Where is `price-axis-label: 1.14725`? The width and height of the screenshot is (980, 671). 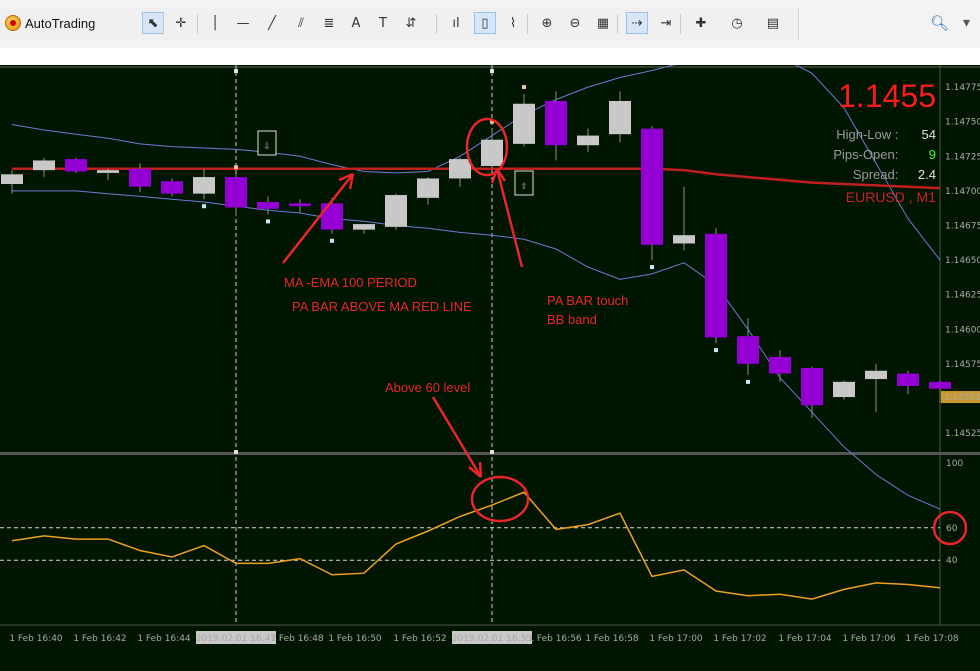
price-axis-label: 1.14725 is located at coordinates (962, 157).